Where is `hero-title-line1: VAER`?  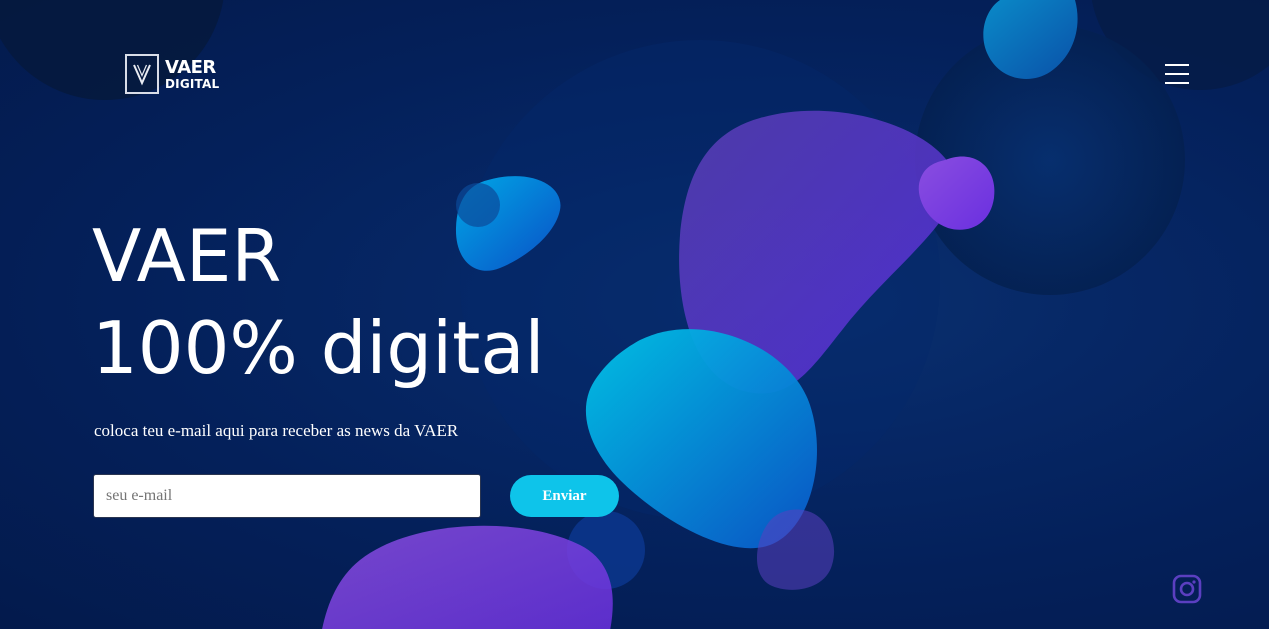
hero-title-line1: VAER is located at coordinates (187, 256).